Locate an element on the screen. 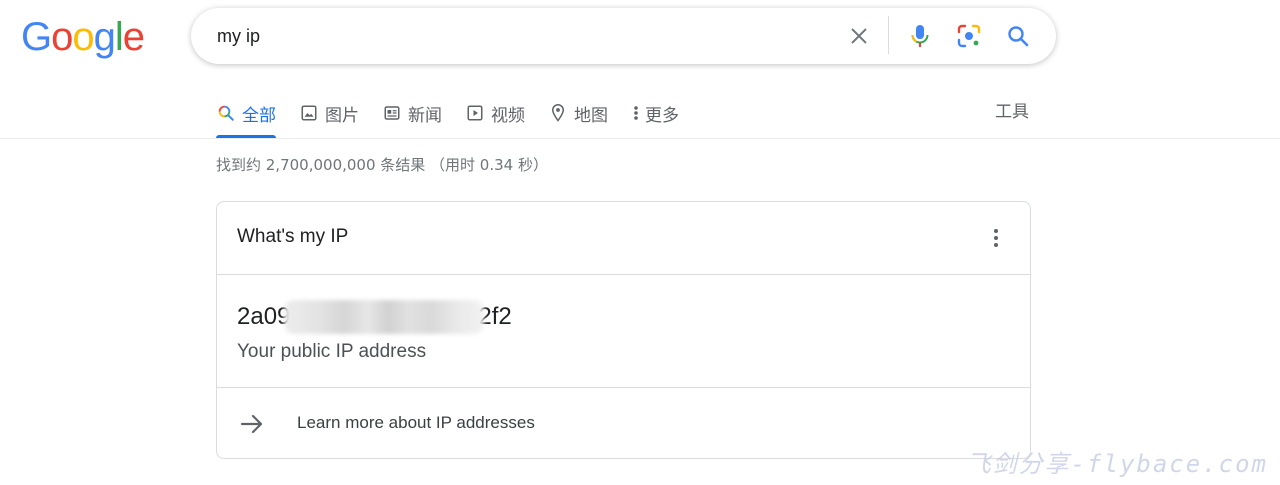  tab-news: 新闻 is located at coordinates (412, 113).